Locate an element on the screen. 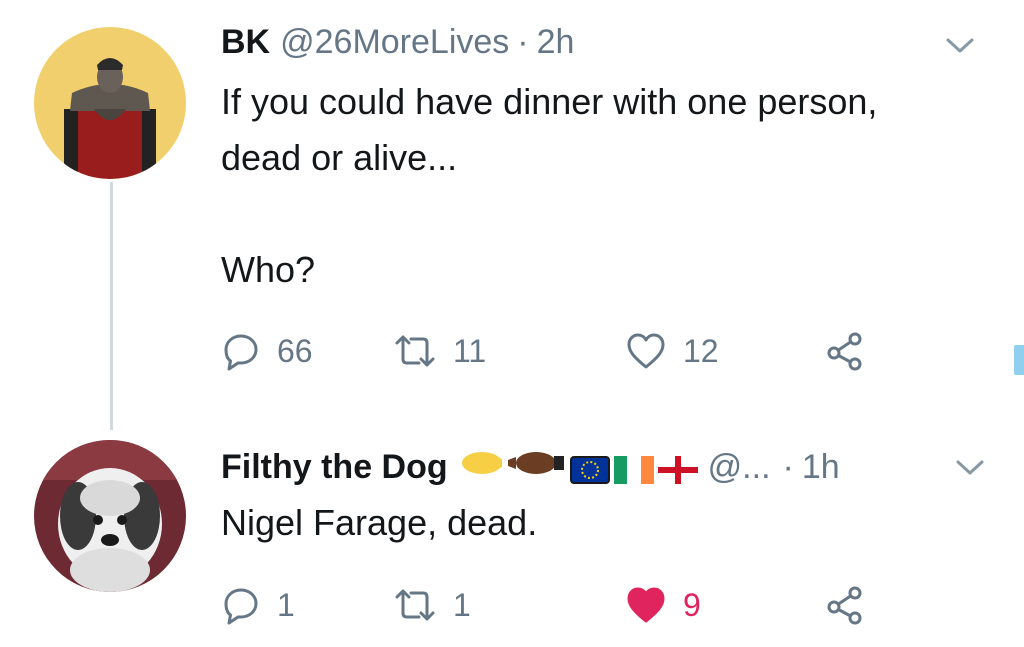 This screenshot has width=1024, height=647. heart-filled-icon is located at coordinates (646, 605).